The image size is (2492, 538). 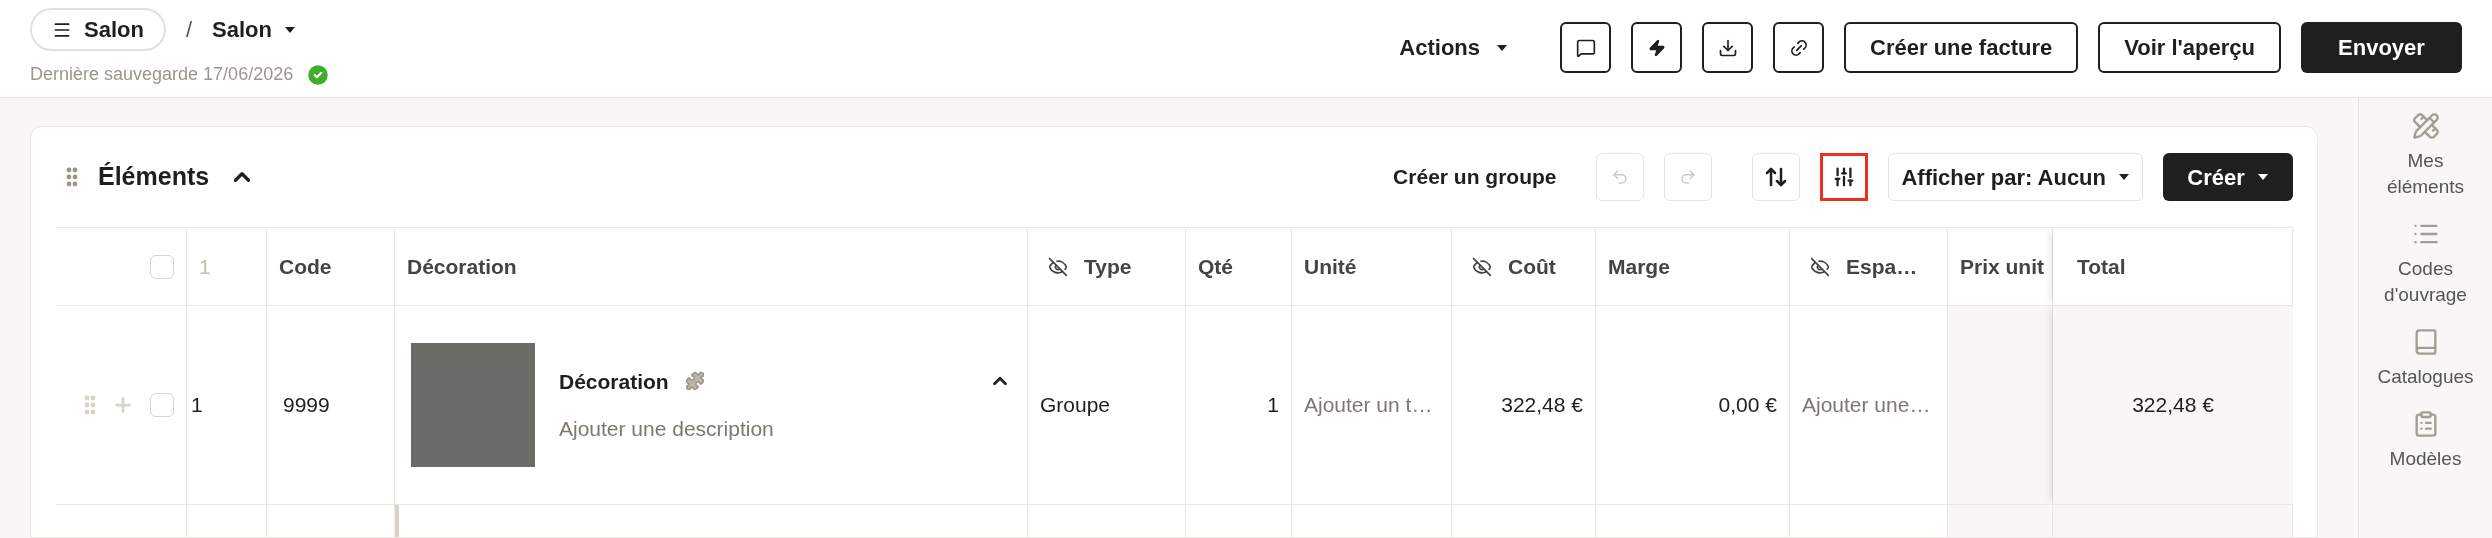 I want to click on section-title: Éléments, so click(x=154, y=177).